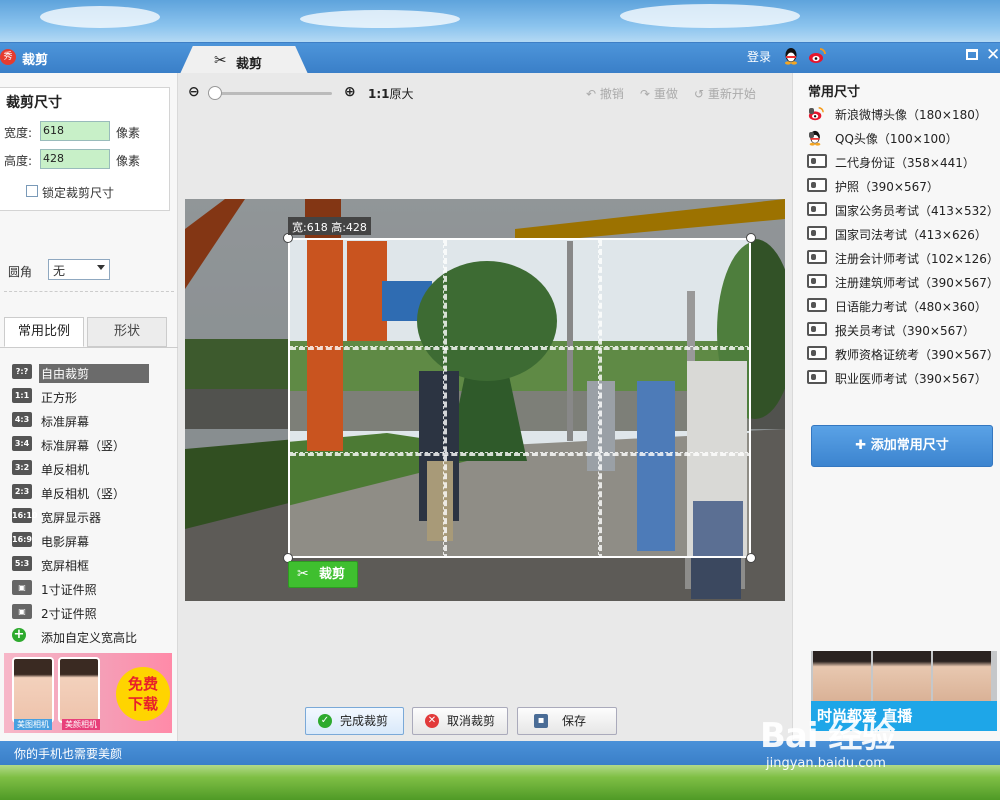 The image size is (1000, 800). Describe the element at coordinates (391, 93) in the screenshot. I see `original-size-button: 1:1原大` at that location.